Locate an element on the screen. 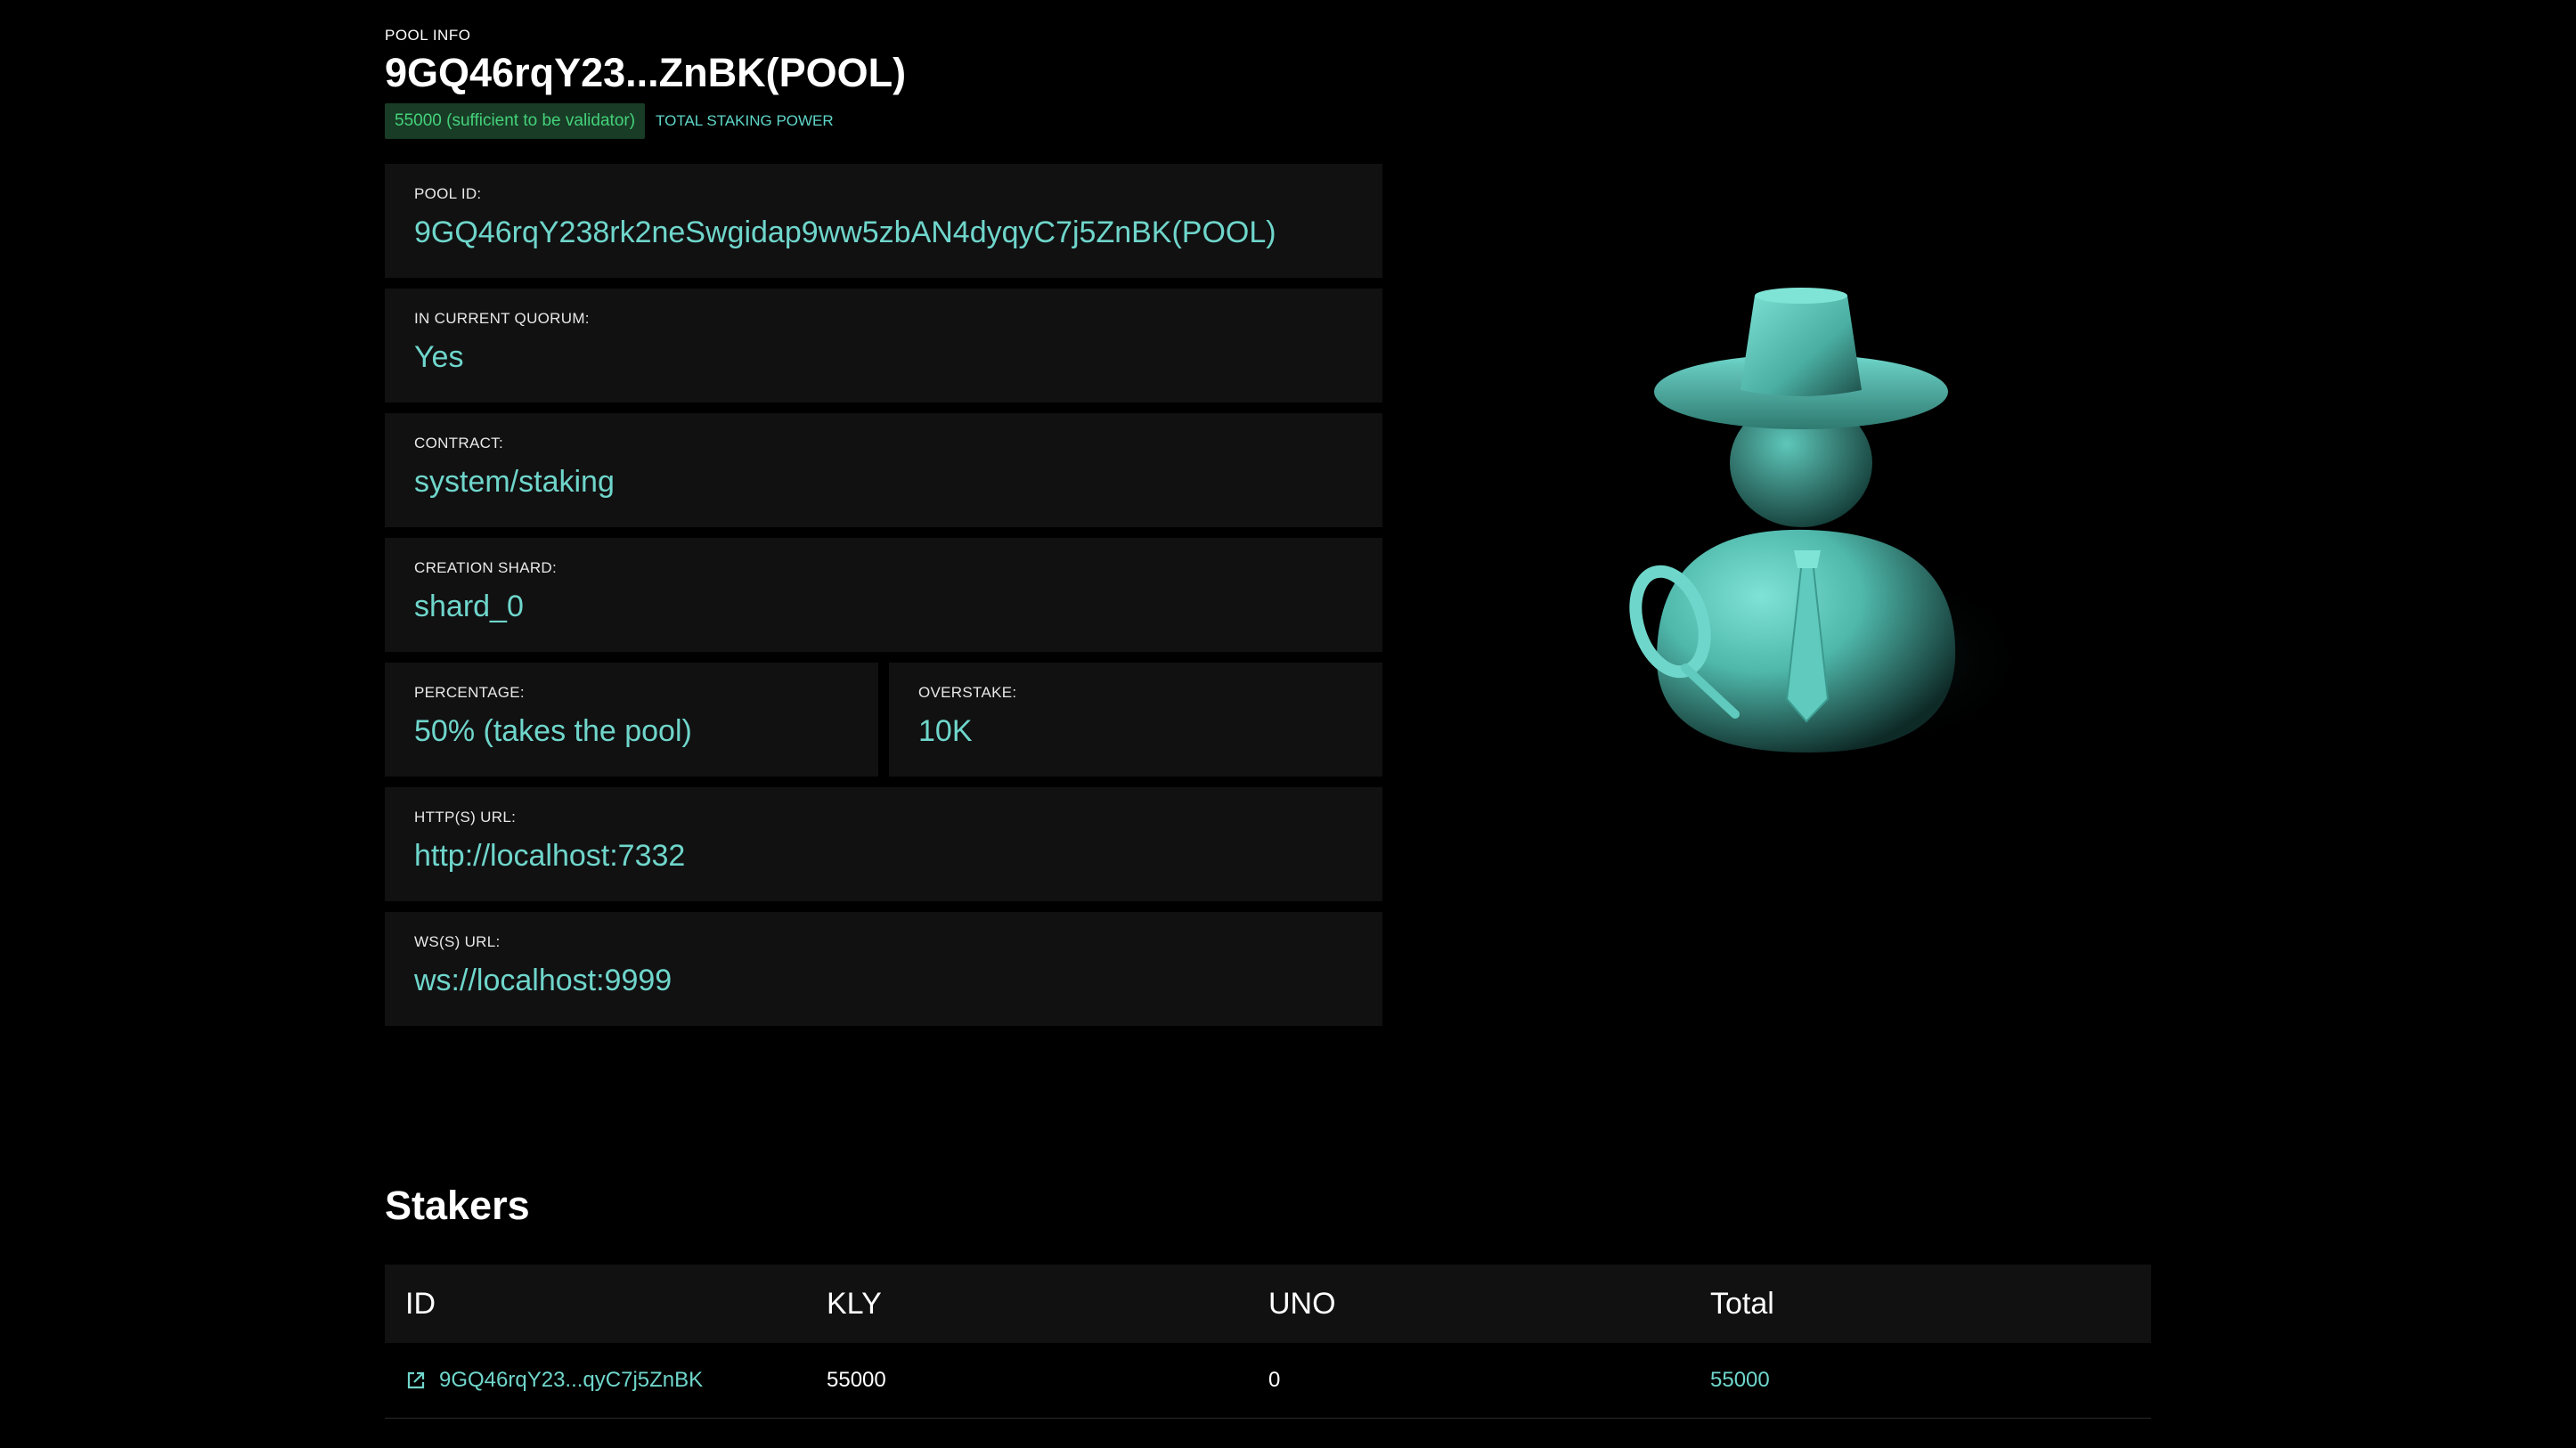  overstake-value: 10K is located at coordinates (946, 731).